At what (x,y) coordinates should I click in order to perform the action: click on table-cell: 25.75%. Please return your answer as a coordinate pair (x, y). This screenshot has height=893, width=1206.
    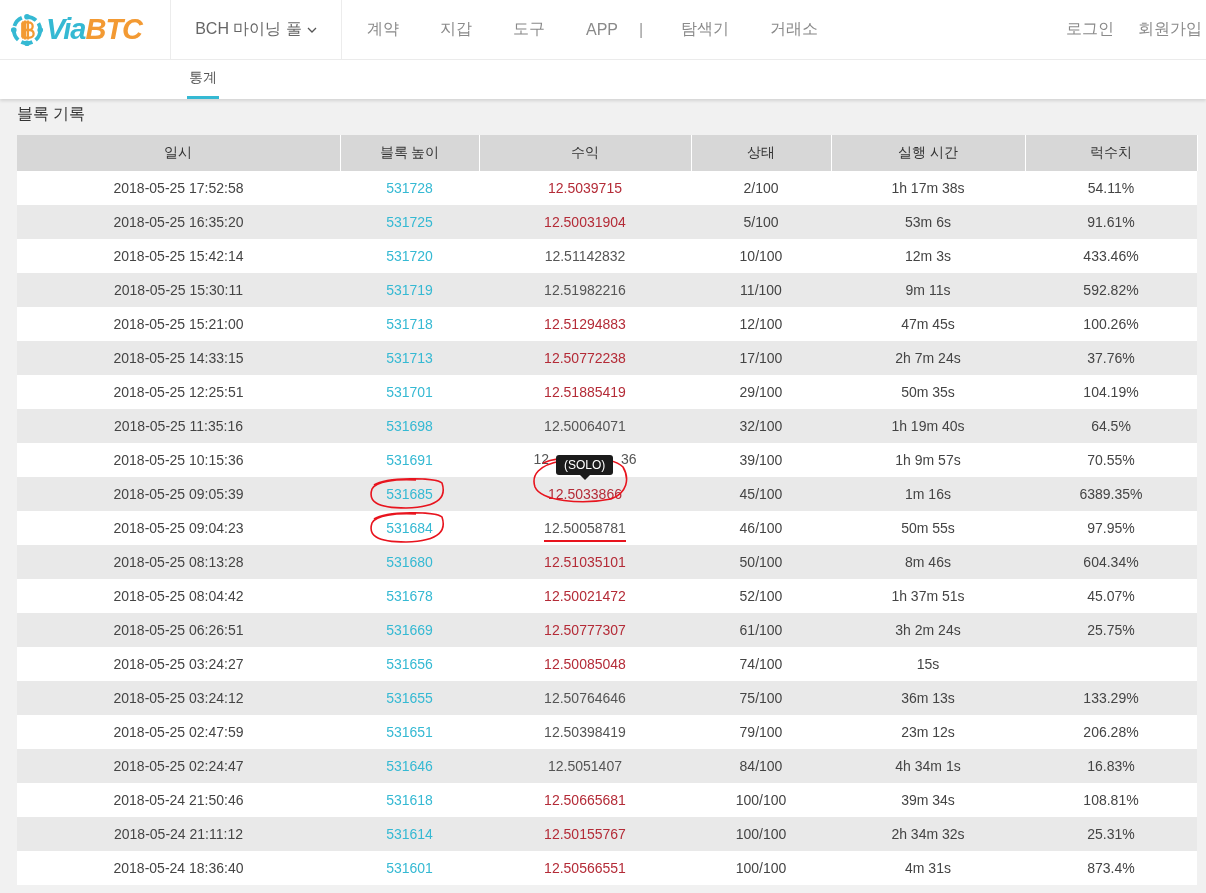
    Looking at the image, I should click on (1111, 630).